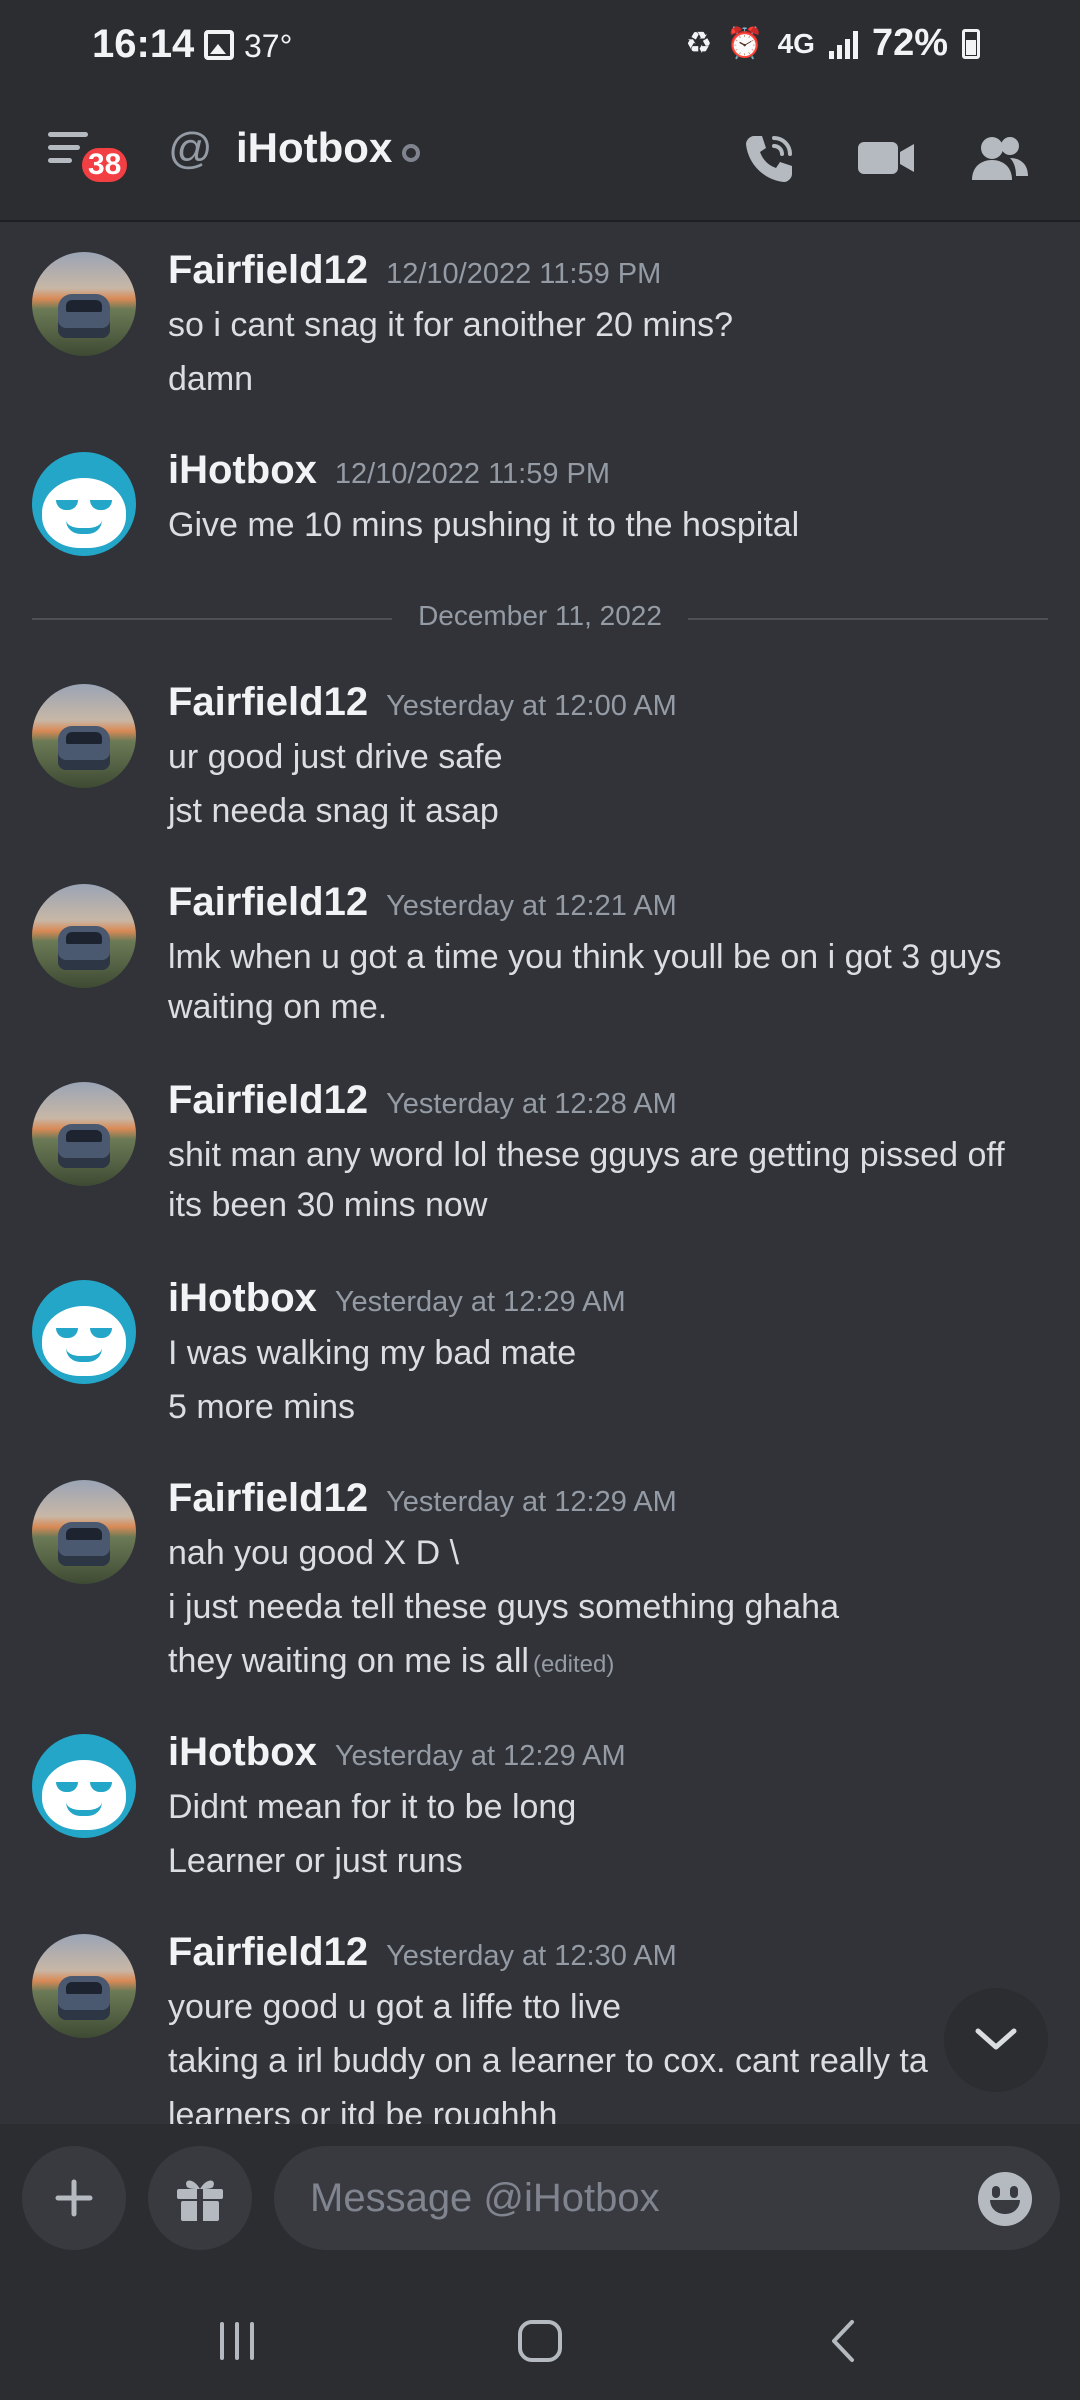  I want to click on message-text-edited: they waiting on me is all (edited), so click(391, 1661).